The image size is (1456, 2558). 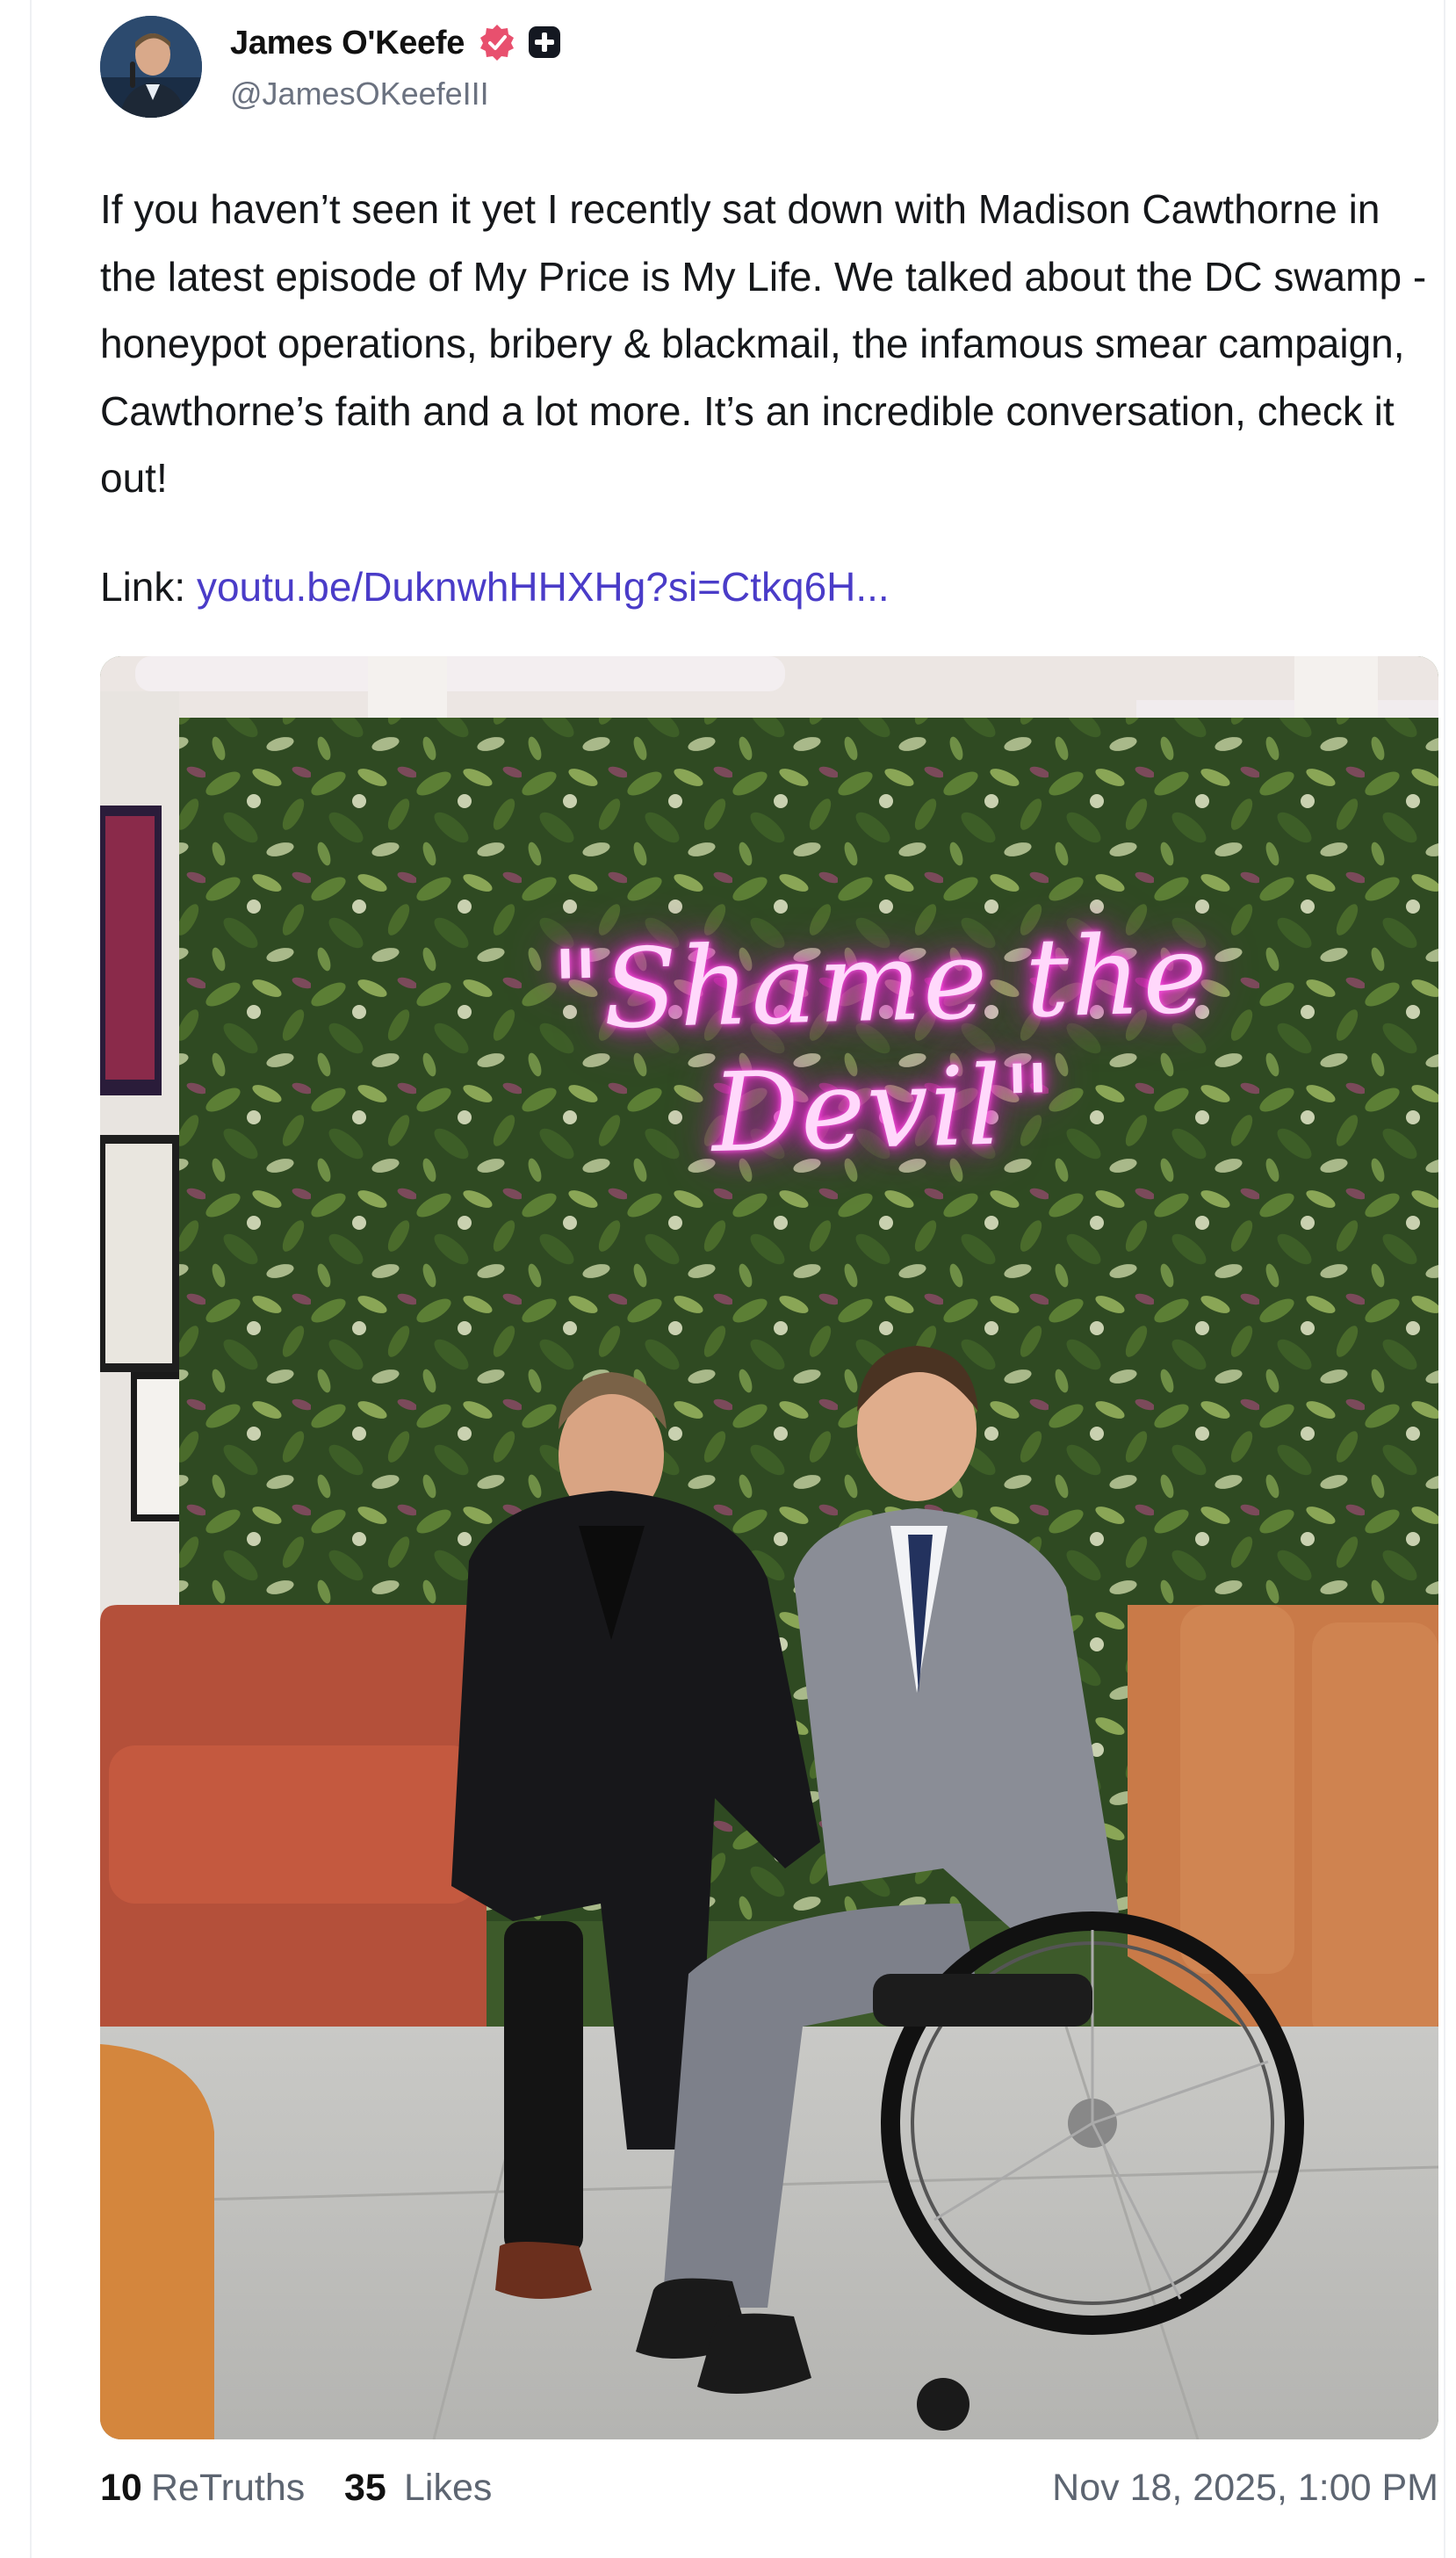 I want to click on post-timestamp: Nov 18, 2025, 1:00 PM, so click(x=1245, y=2488).